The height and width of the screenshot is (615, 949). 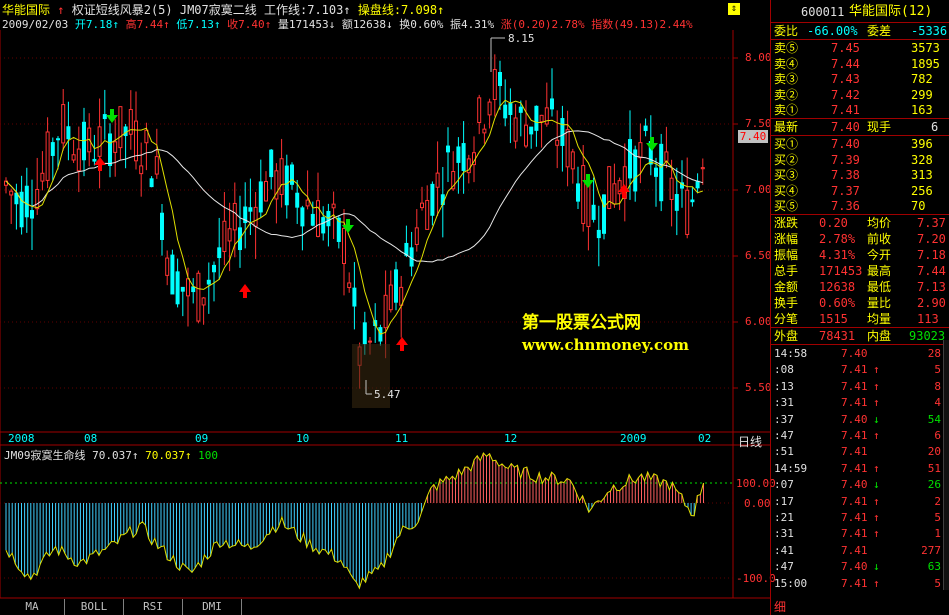 What do you see at coordinates (845, 48) in the screenshot?
I see `ask-price: 7.45` at bounding box center [845, 48].